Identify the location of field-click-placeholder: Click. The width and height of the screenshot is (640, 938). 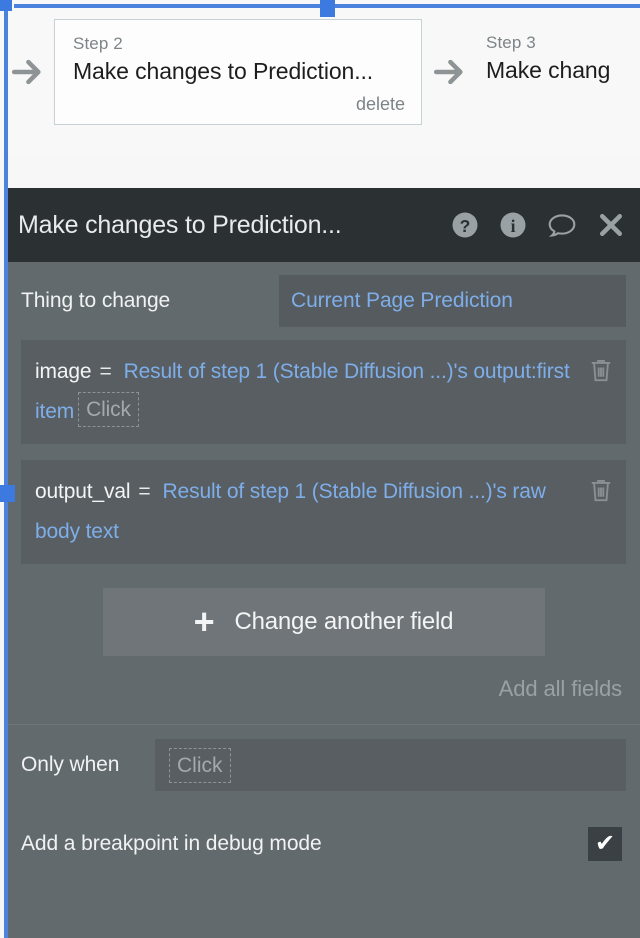
(108, 409).